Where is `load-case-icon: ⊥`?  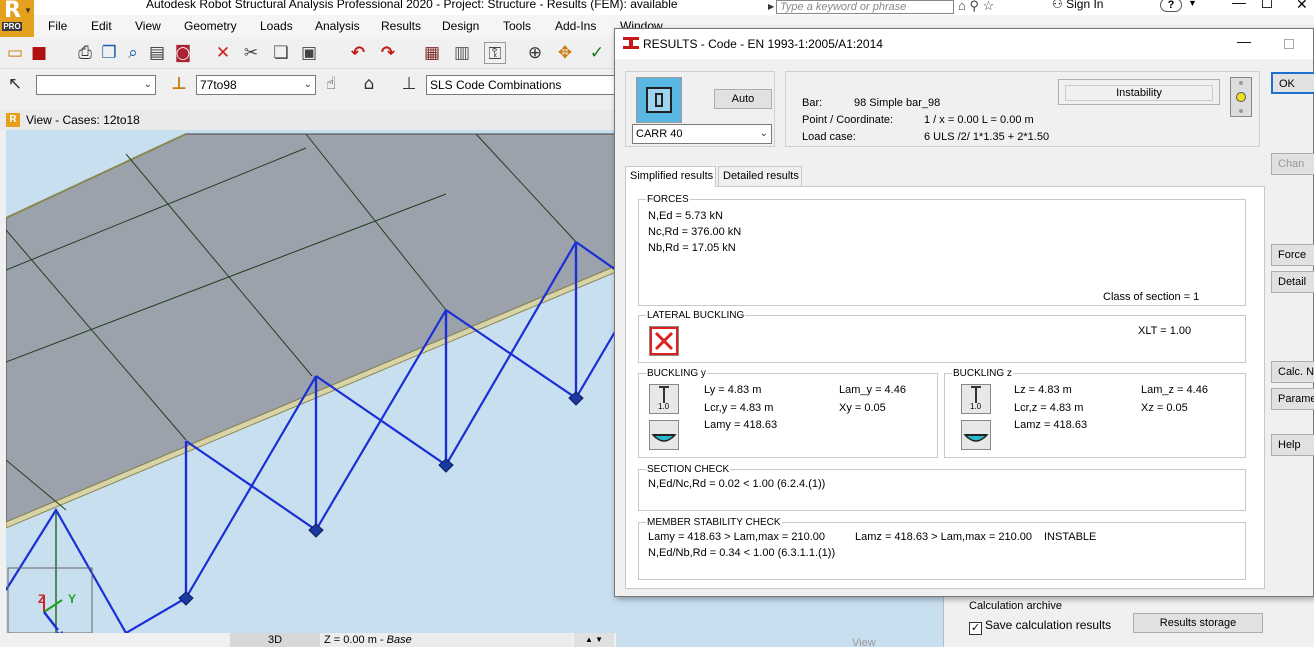 load-case-icon: ⊥ is located at coordinates (409, 84).